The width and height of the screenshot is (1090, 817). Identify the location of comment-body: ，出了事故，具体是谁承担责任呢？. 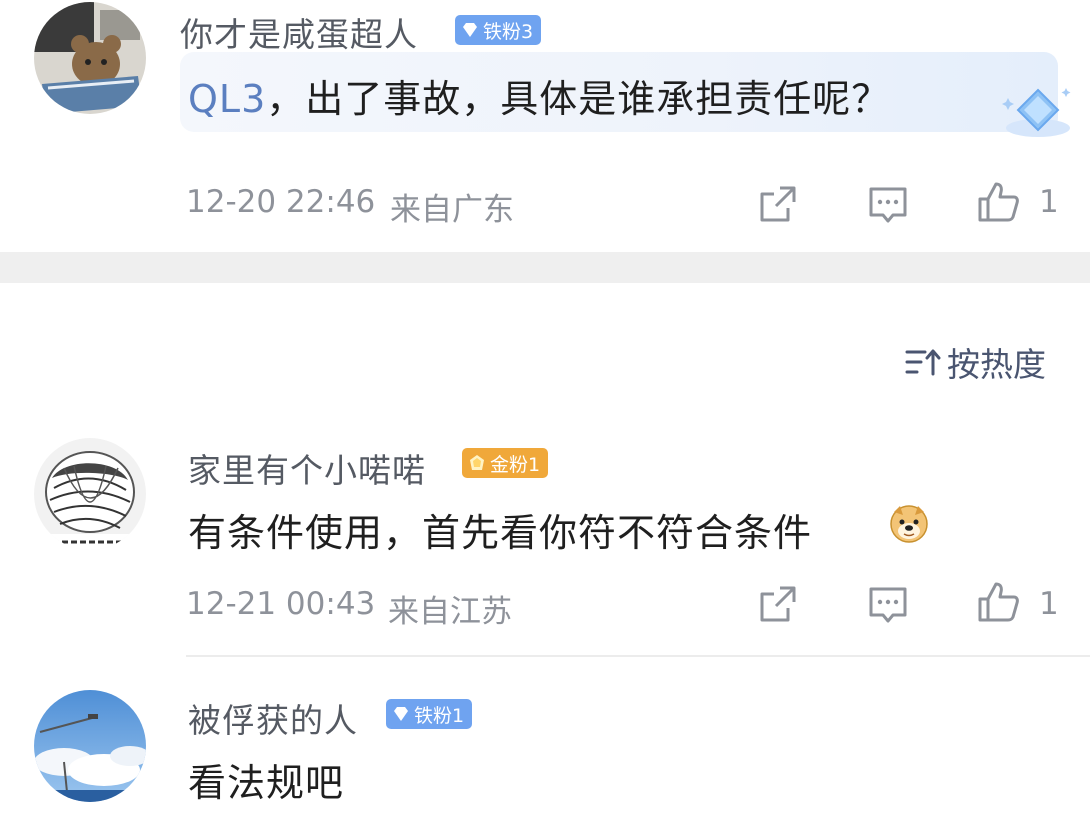
(578, 99).